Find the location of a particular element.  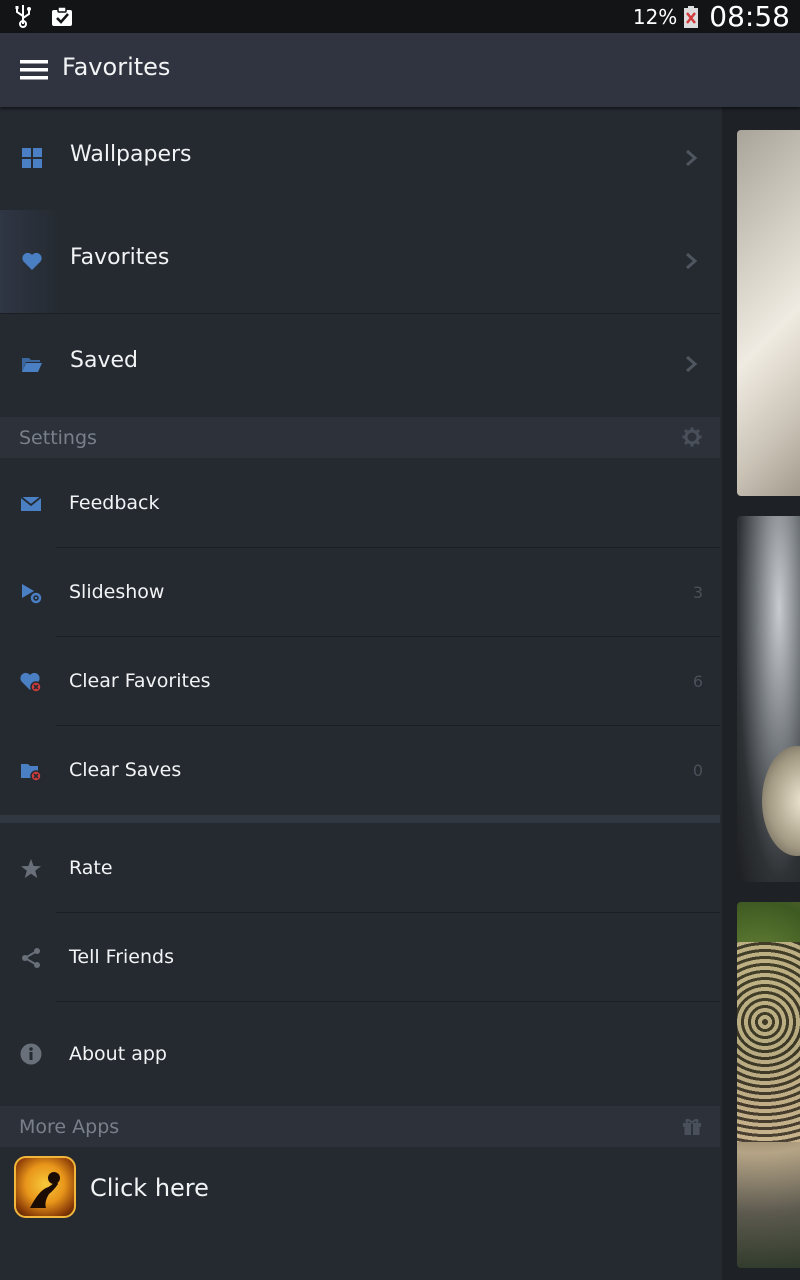

battery-low-icon is located at coordinates (691, 16).